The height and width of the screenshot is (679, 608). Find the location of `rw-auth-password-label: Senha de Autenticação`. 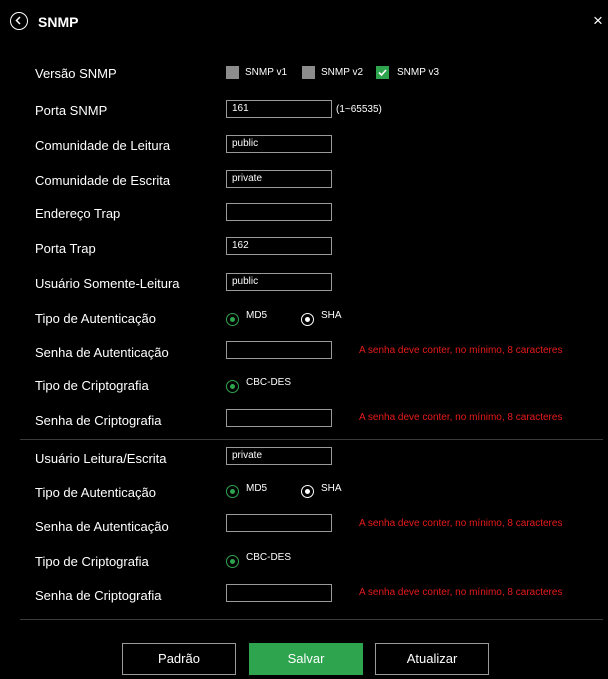

rw-auth-password-label: Senha de Autenticação is located at coordinates (102, 526).